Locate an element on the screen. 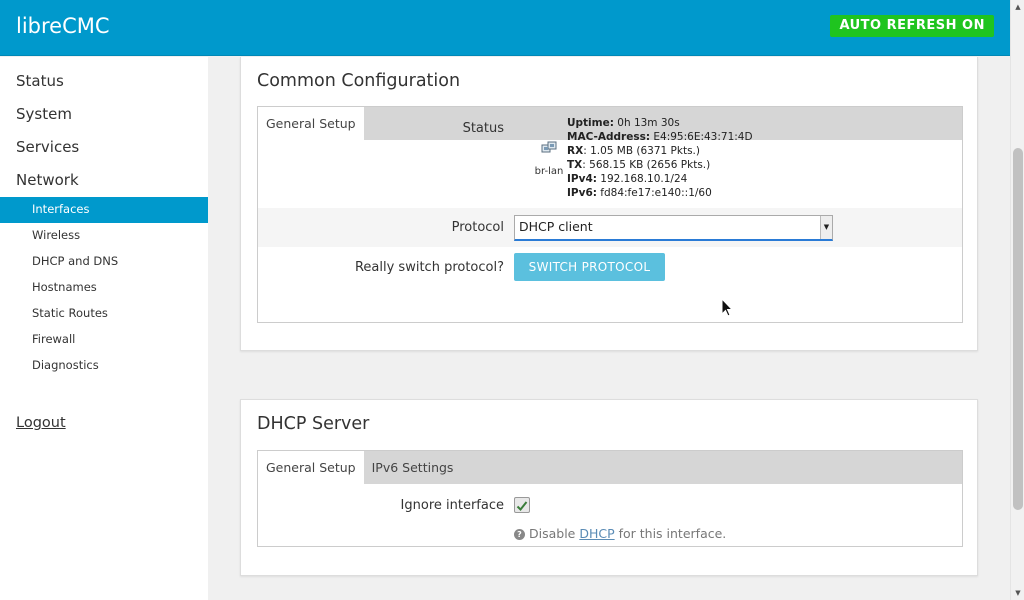  sidebar-item-services: Services is located at coordinates (104, 147).